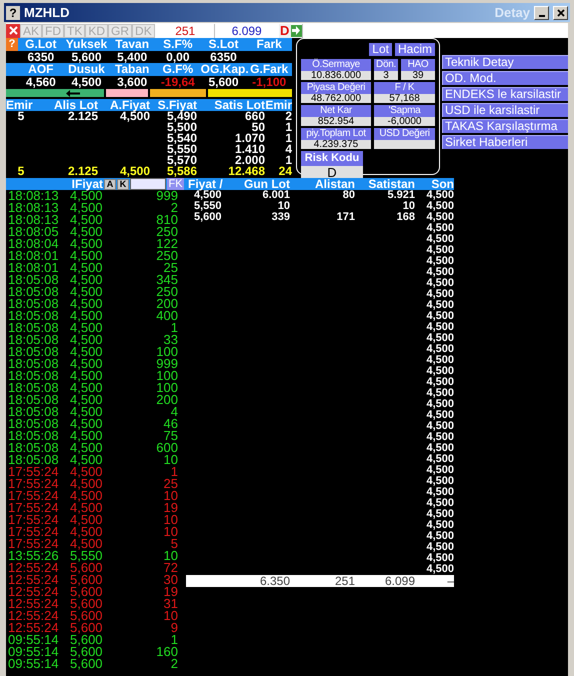 This screenshot has height=676, width=574. Describe the element at coordinates (505, 126) in the screenshot. I see `menu-item: TAKAS Karşılaştırma` at that location.